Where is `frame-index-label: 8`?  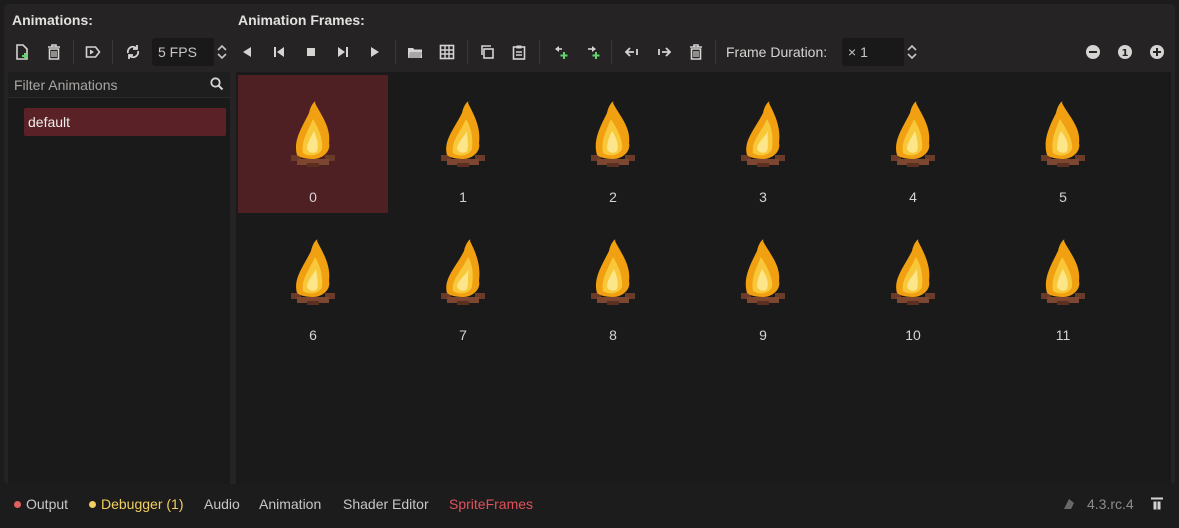 frame-index-label: 8 is located at coordinates (613, 335).